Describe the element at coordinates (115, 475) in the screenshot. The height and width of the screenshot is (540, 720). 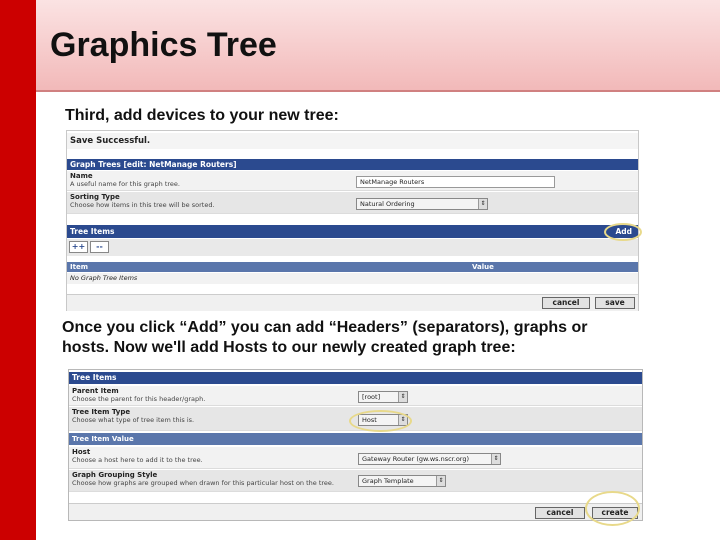
I see `graph-grouping-label: Graph Grouping Style` at that location.